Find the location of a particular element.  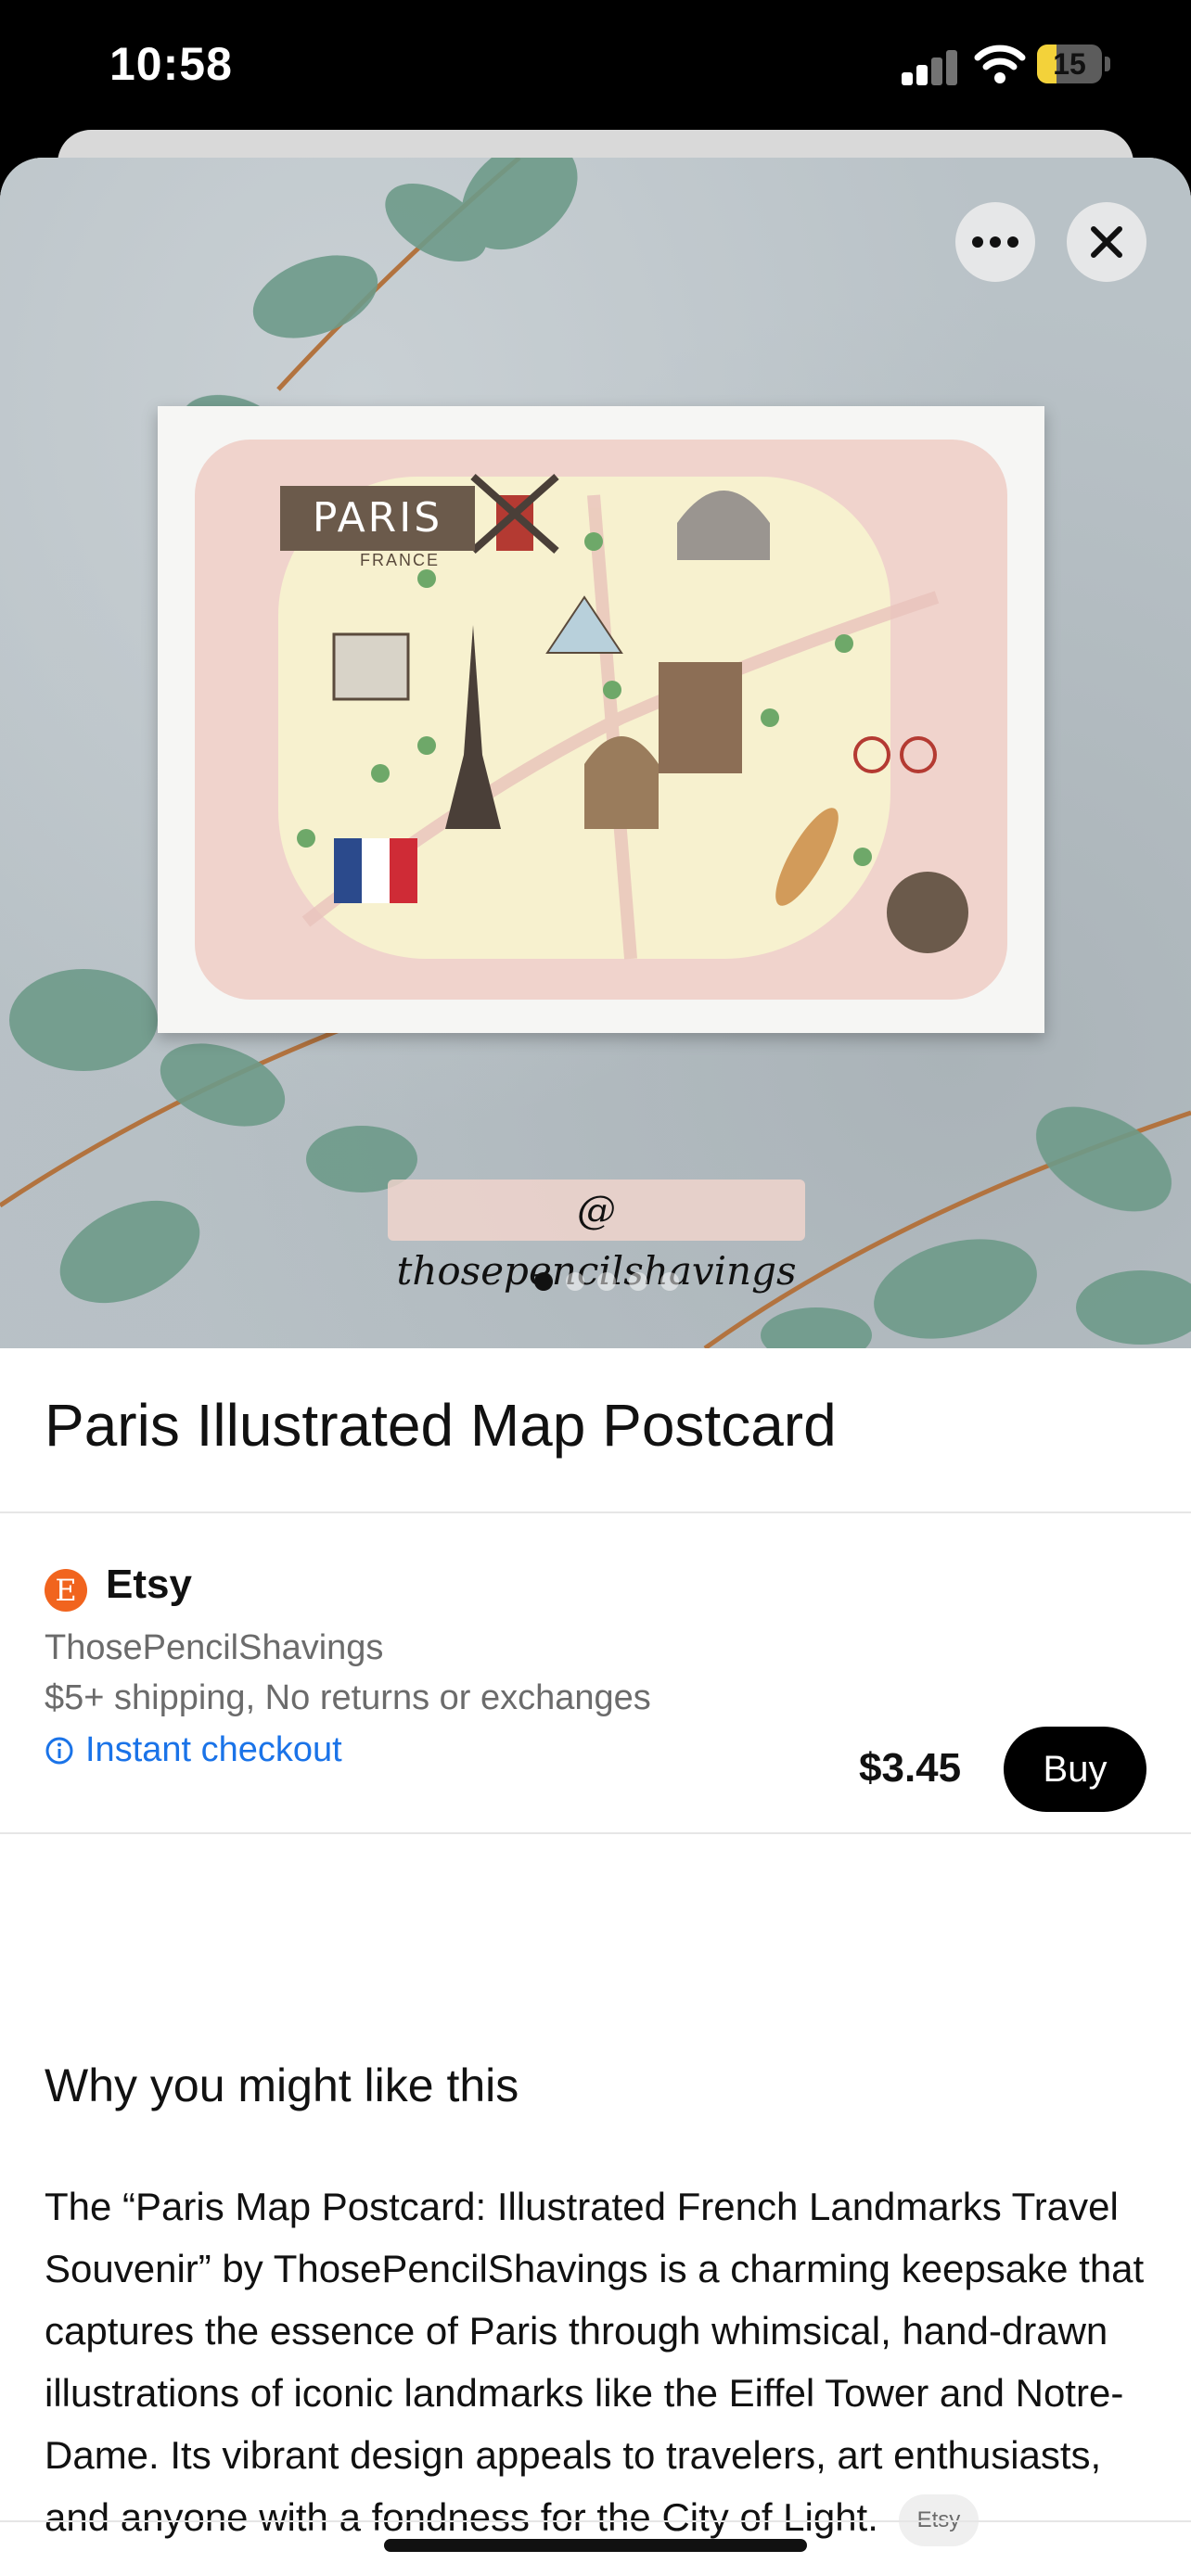

map-banner: PARIS is located at coordinates (377, 518).